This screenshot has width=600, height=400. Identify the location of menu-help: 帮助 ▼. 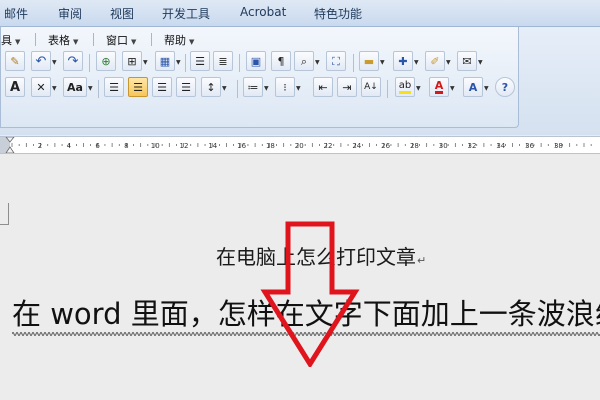
(179, 40).